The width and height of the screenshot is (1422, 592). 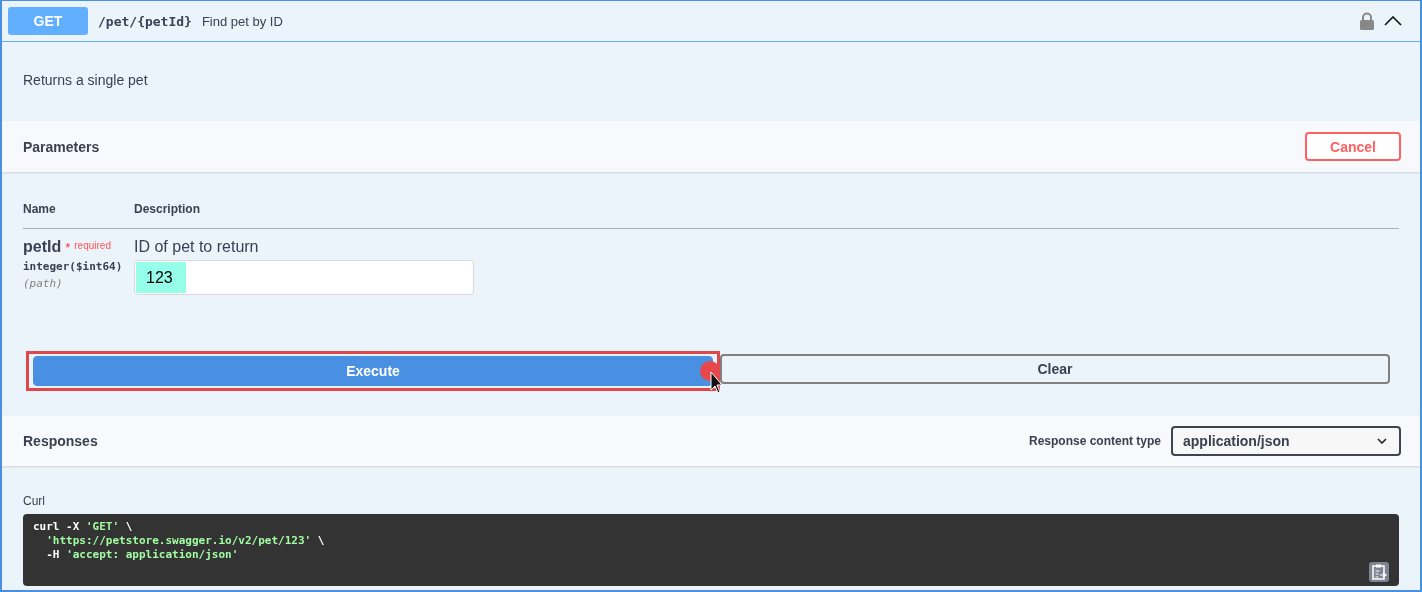 What do you see at coordinates (142, 555) in the screenshot?
I see `code-line: -H 'accept: application/json'` at bounding box center [142, 555].